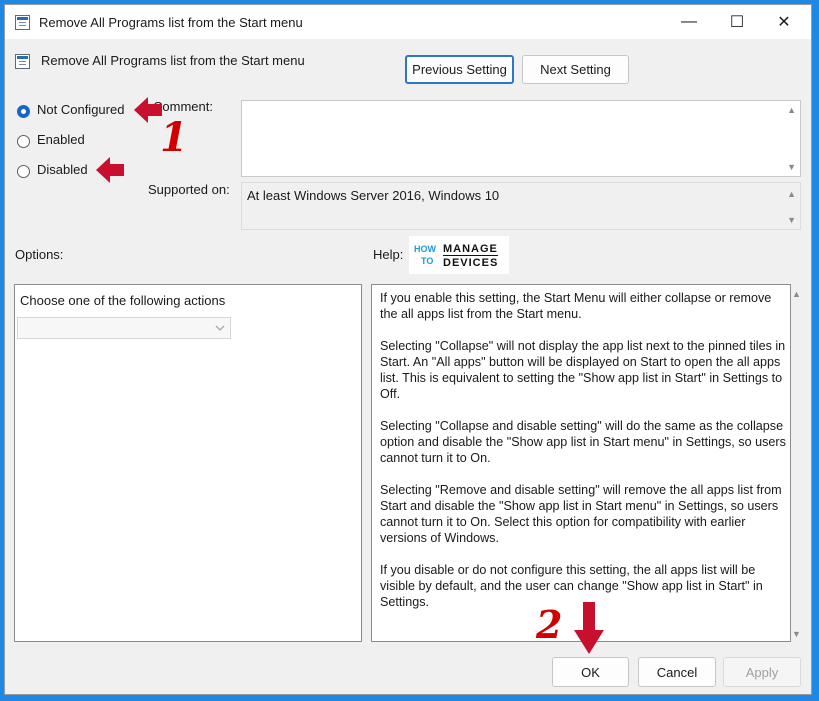 The height and width of the screenshot is (701, 819). What do you see at coordinates (22, 22) in the screenshot?
I see `policy-window-icon` at bounding box center [22, 22].